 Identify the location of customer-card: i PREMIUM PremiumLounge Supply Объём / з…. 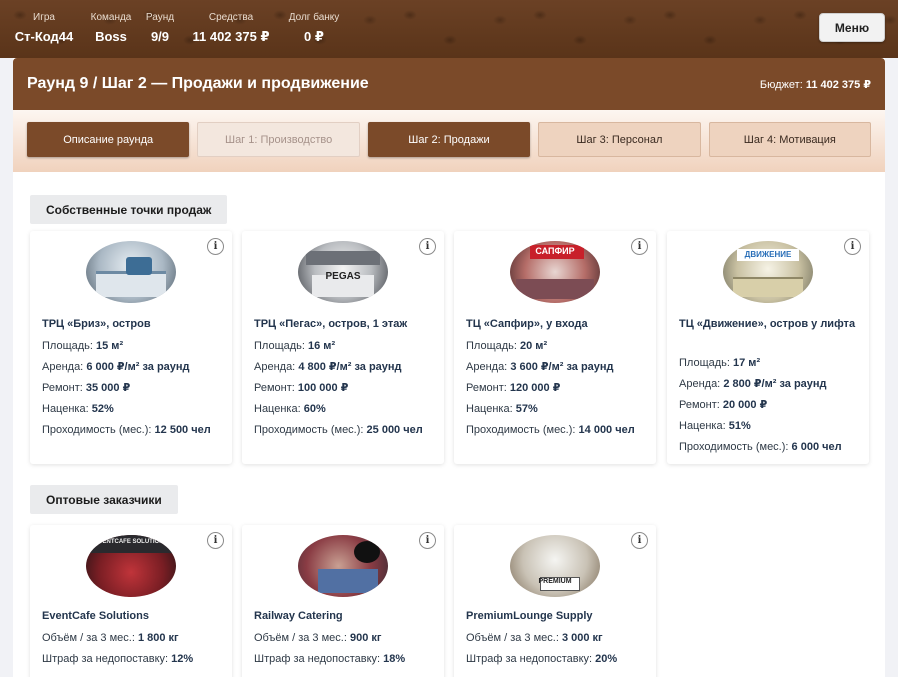
(555, 601).